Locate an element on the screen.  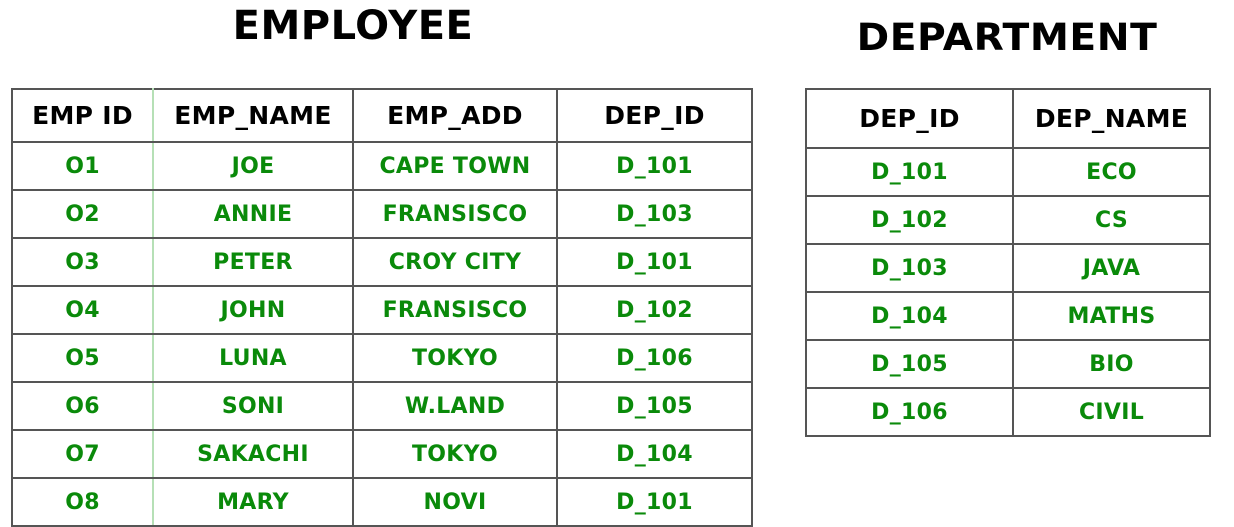
department-cell-dep-id: D_105 is located at coordinates (909, 364).